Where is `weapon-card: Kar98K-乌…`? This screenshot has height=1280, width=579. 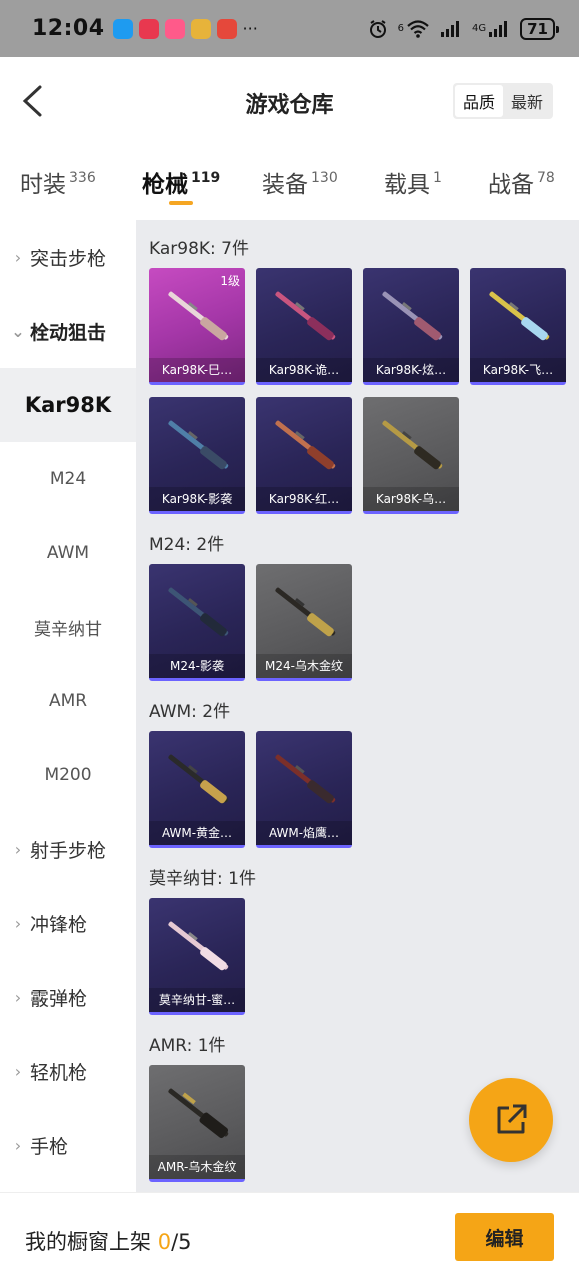 weapon-card: Kar98K-乌… is located at coordinates (411, 455).